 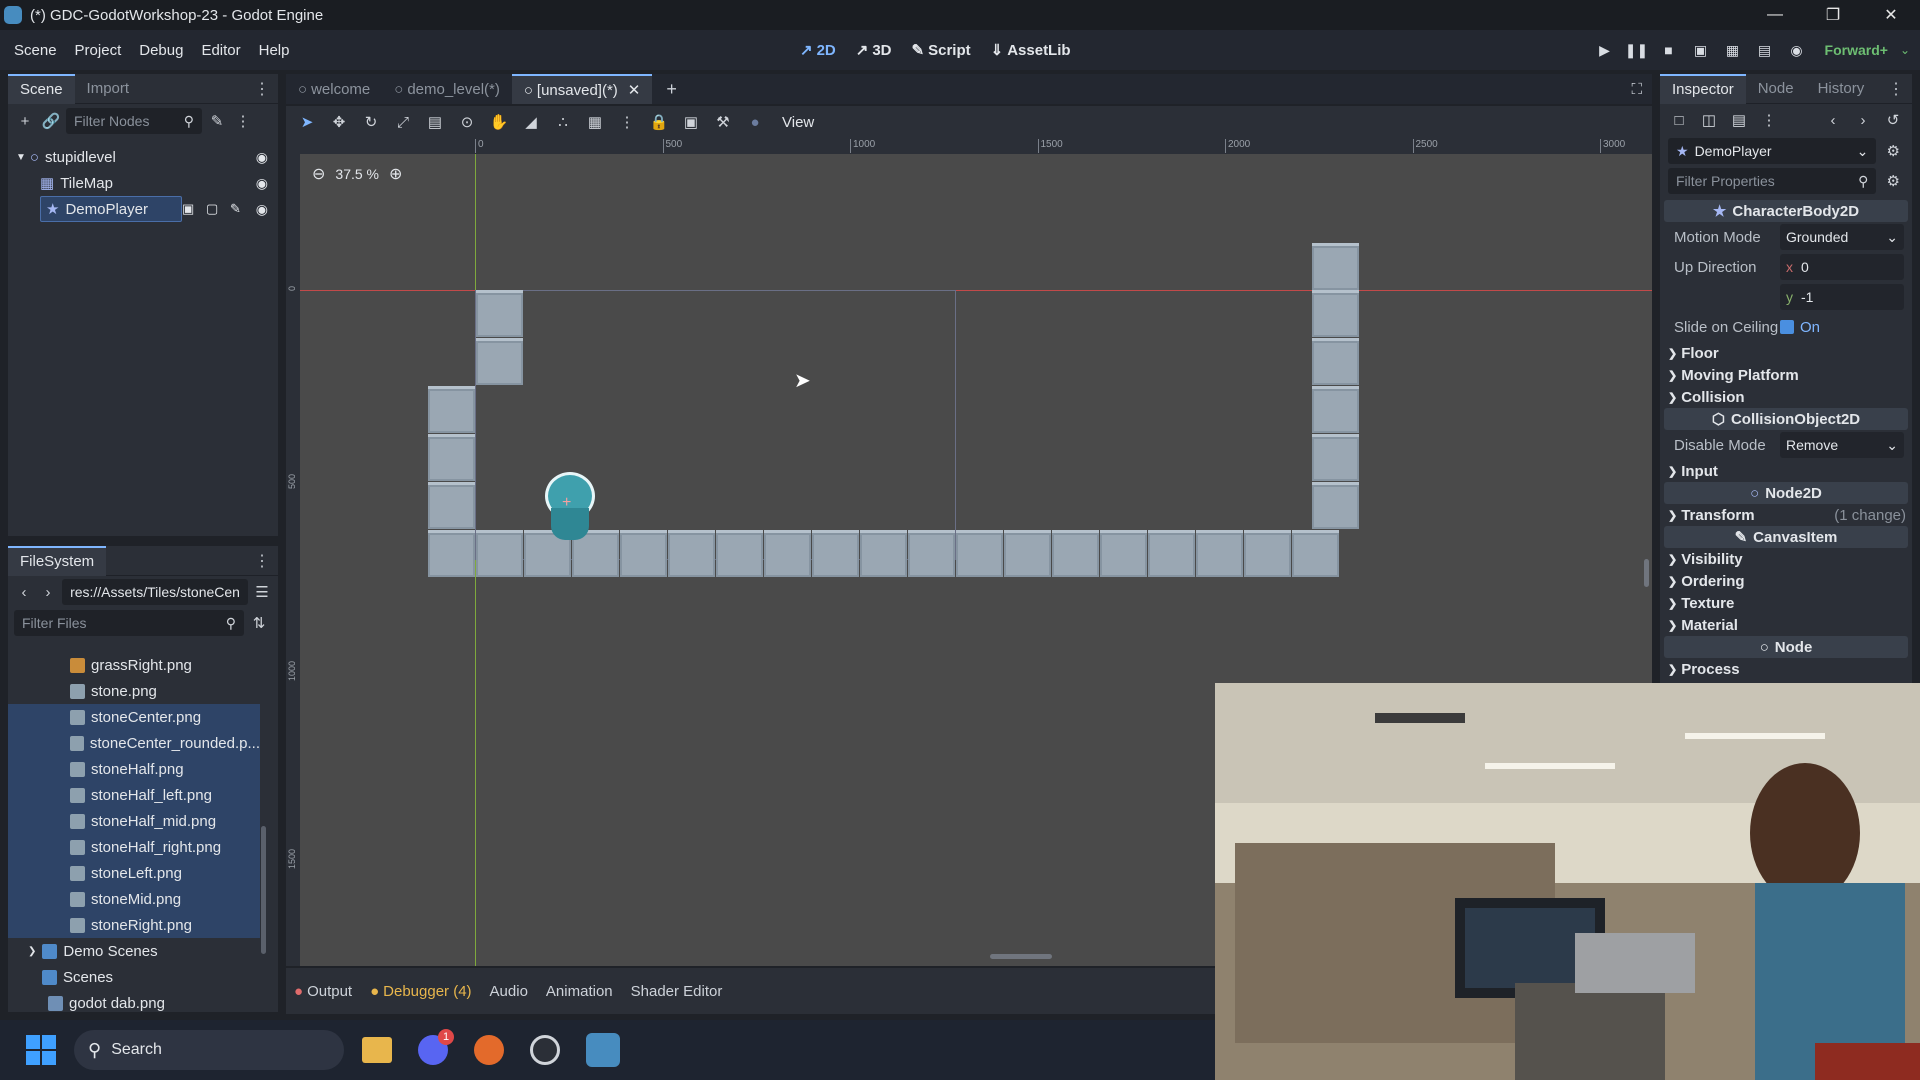 What do you see at coordinates (1842, 297) in the screenshot?
I see `up-direction-y-field: y -1` at bounding box center [1842, 297].